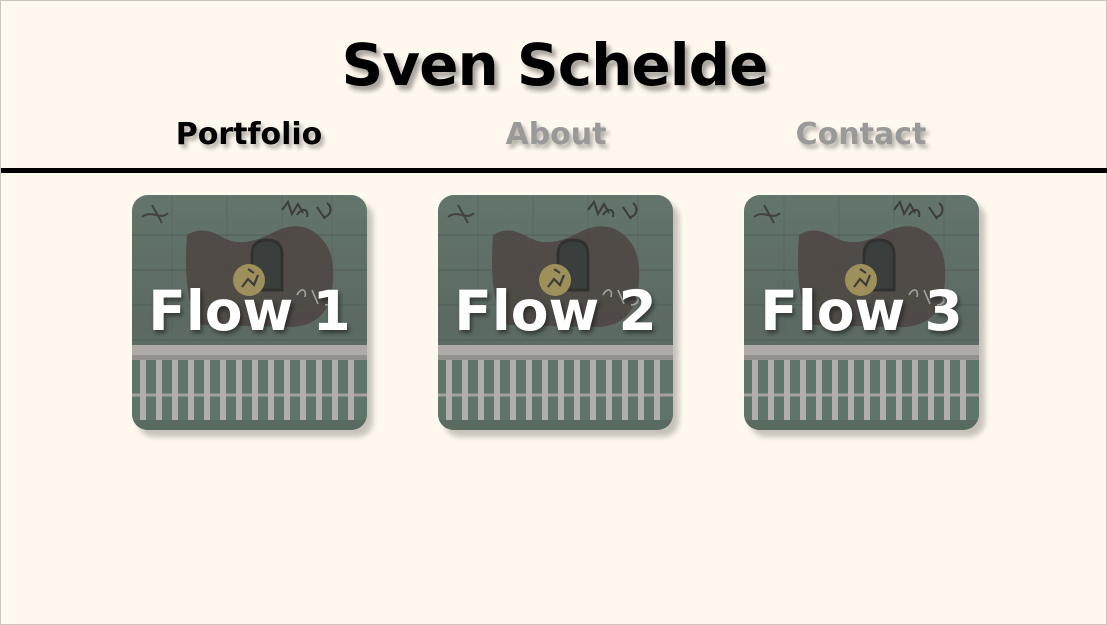 This screenshot has height=625, width=1107. I want to click on tile-label: Flow 2, so click(555, 311).